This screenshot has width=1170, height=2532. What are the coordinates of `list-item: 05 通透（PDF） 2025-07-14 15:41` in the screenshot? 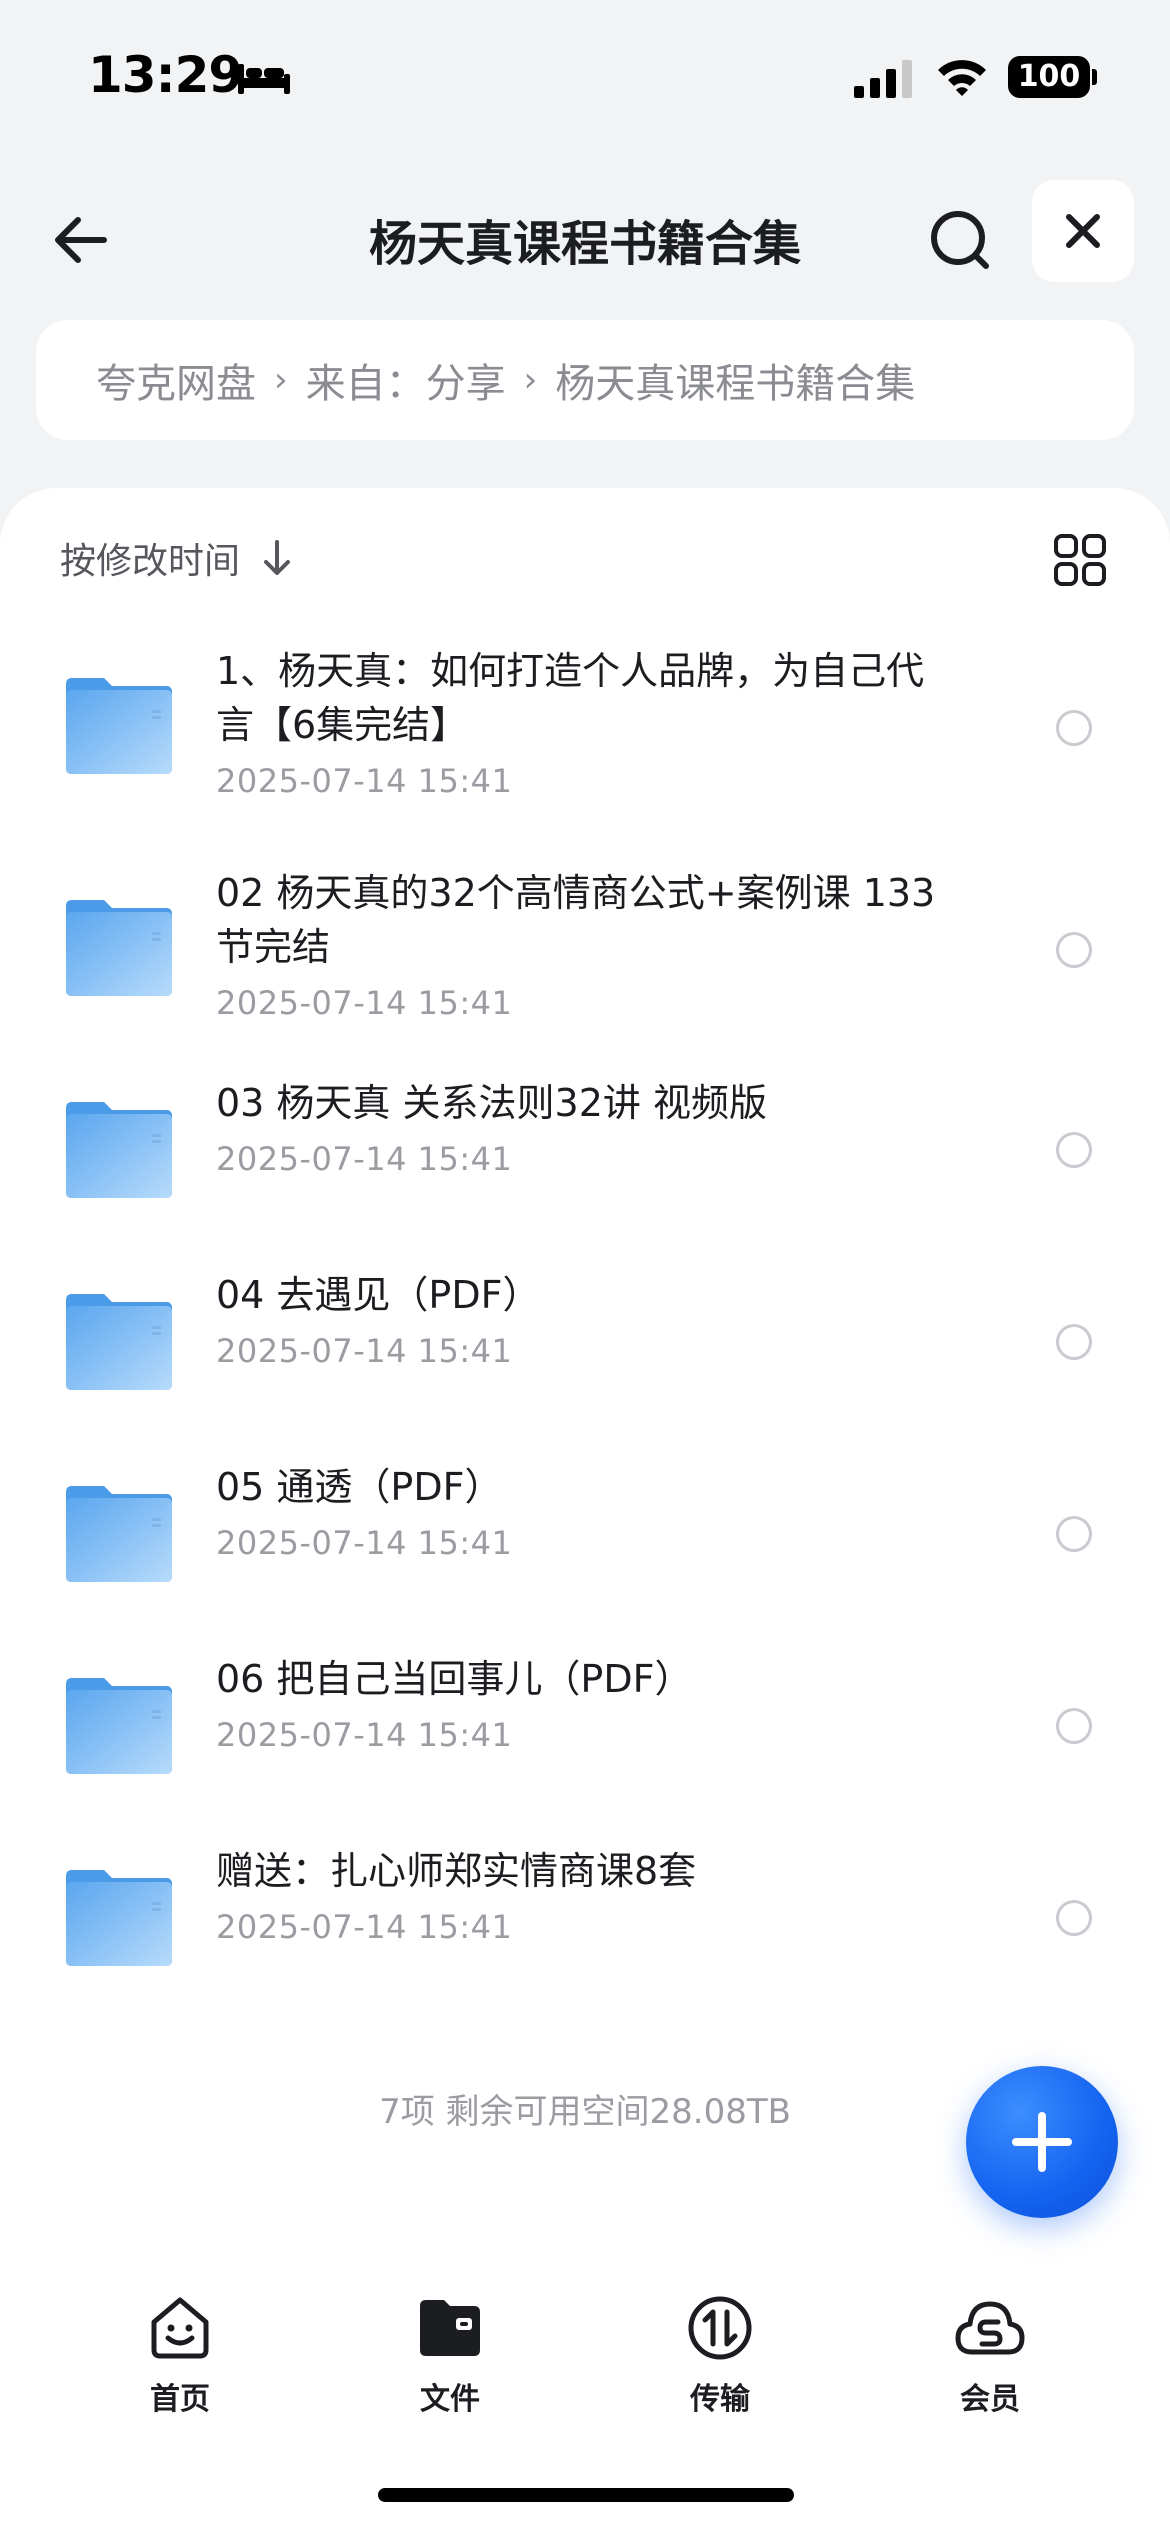 It's located at (585, 1560).